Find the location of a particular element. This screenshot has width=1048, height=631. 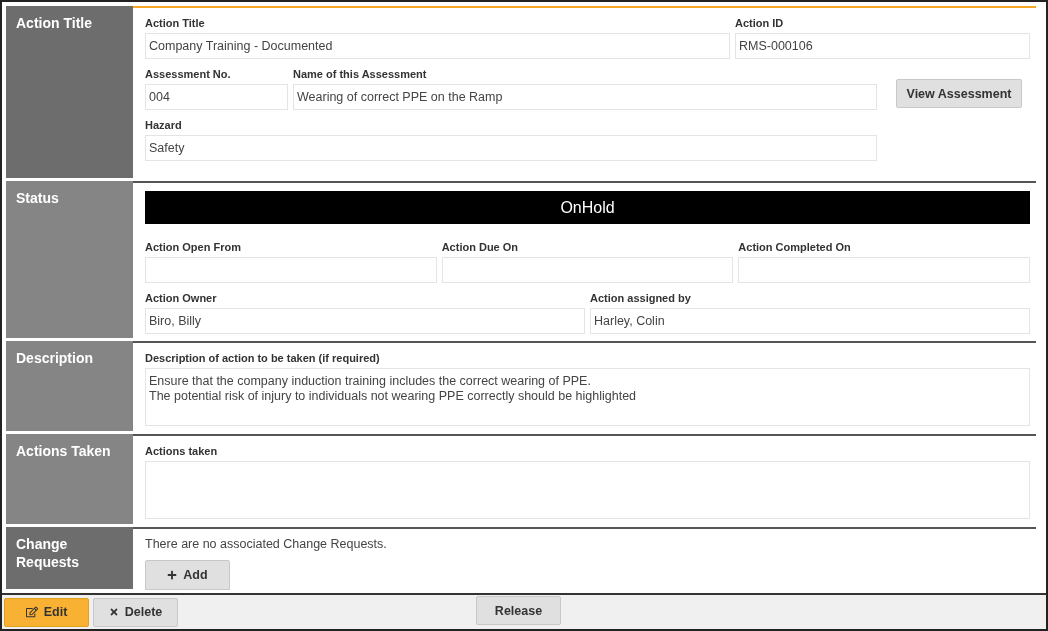

status-banner: OnHold is located at coordinates (587, 207).